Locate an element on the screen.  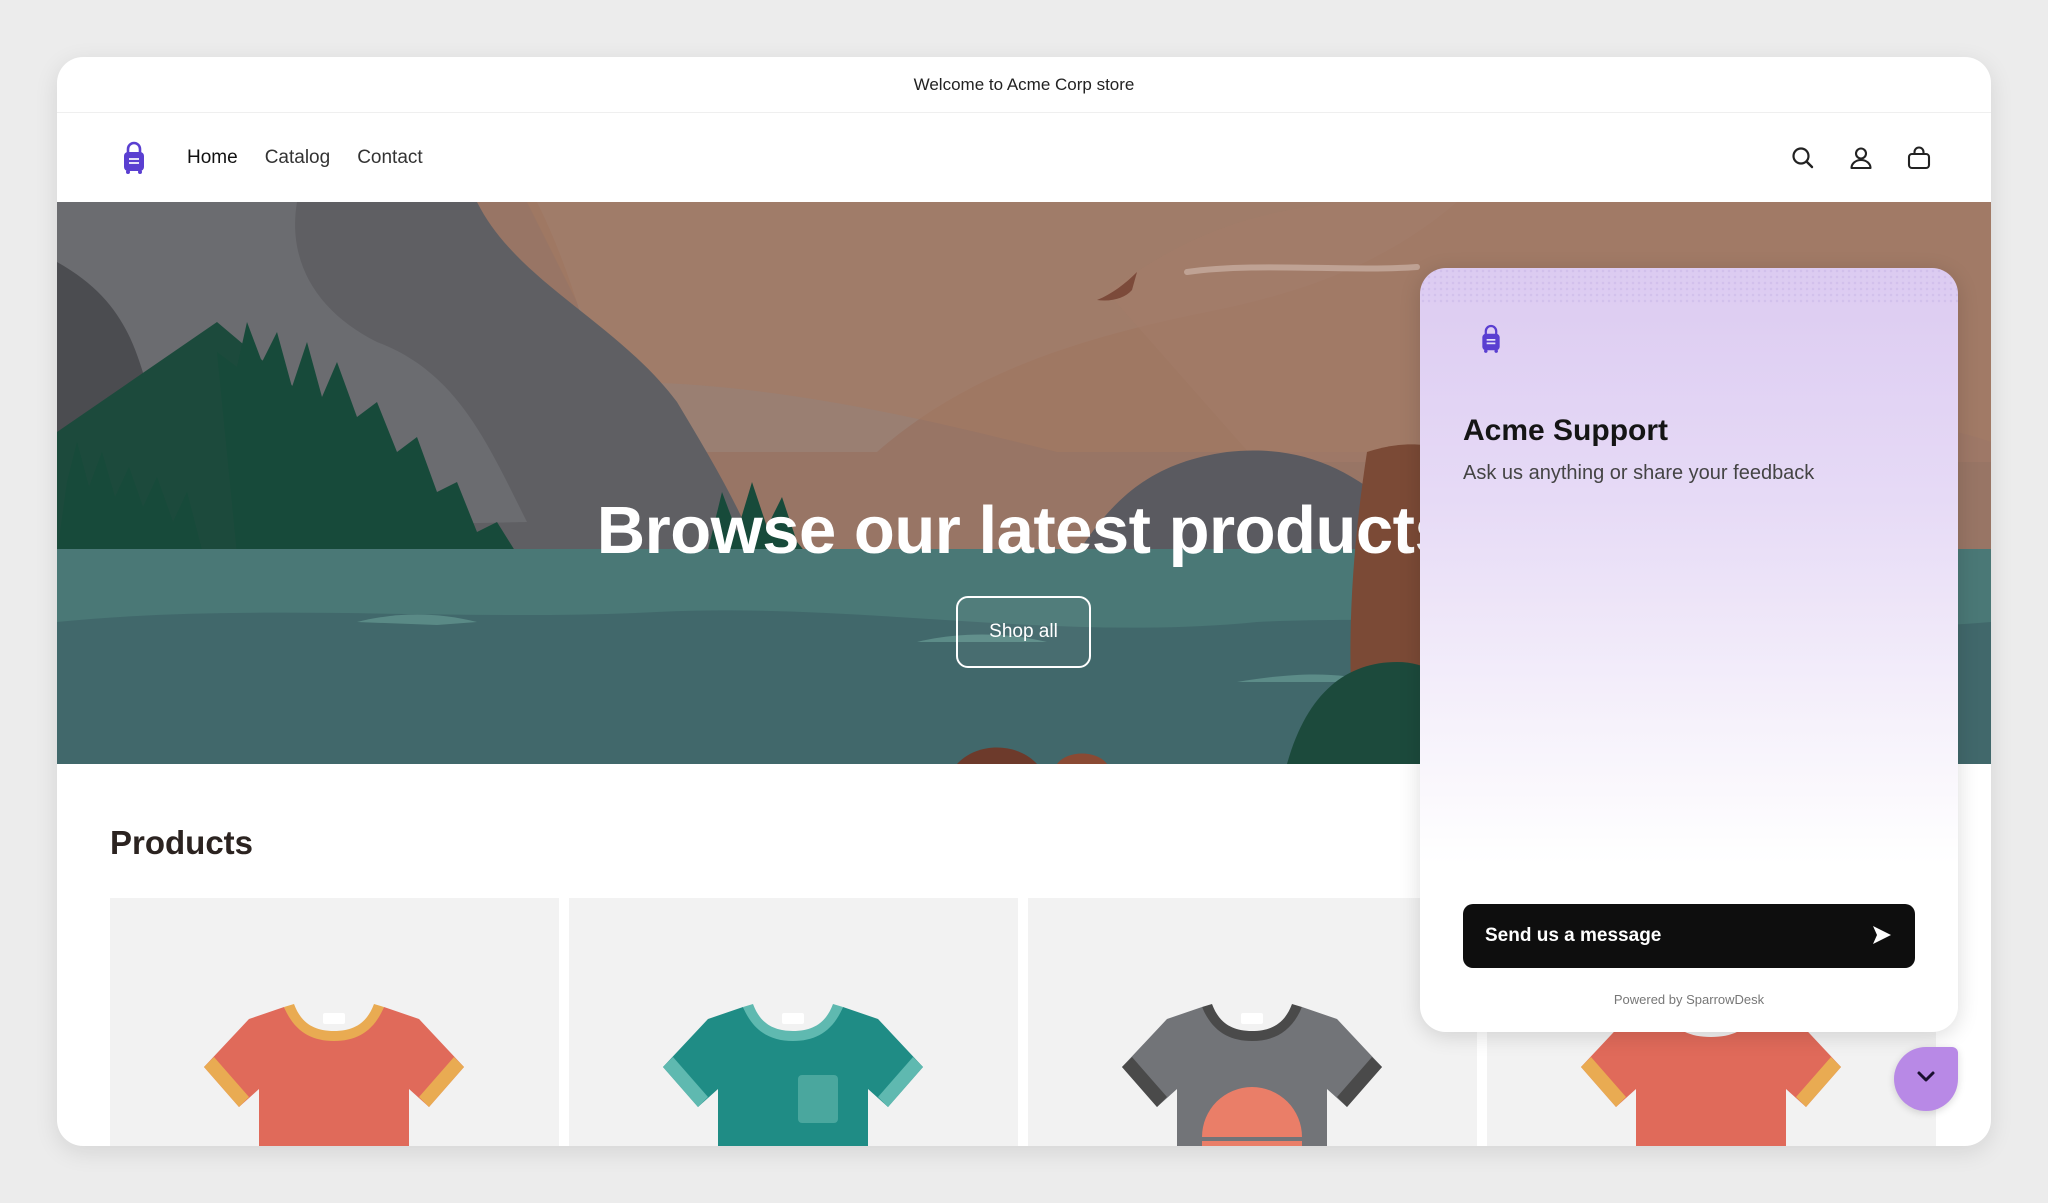
search-icon is located at coordinates (1803, 158).